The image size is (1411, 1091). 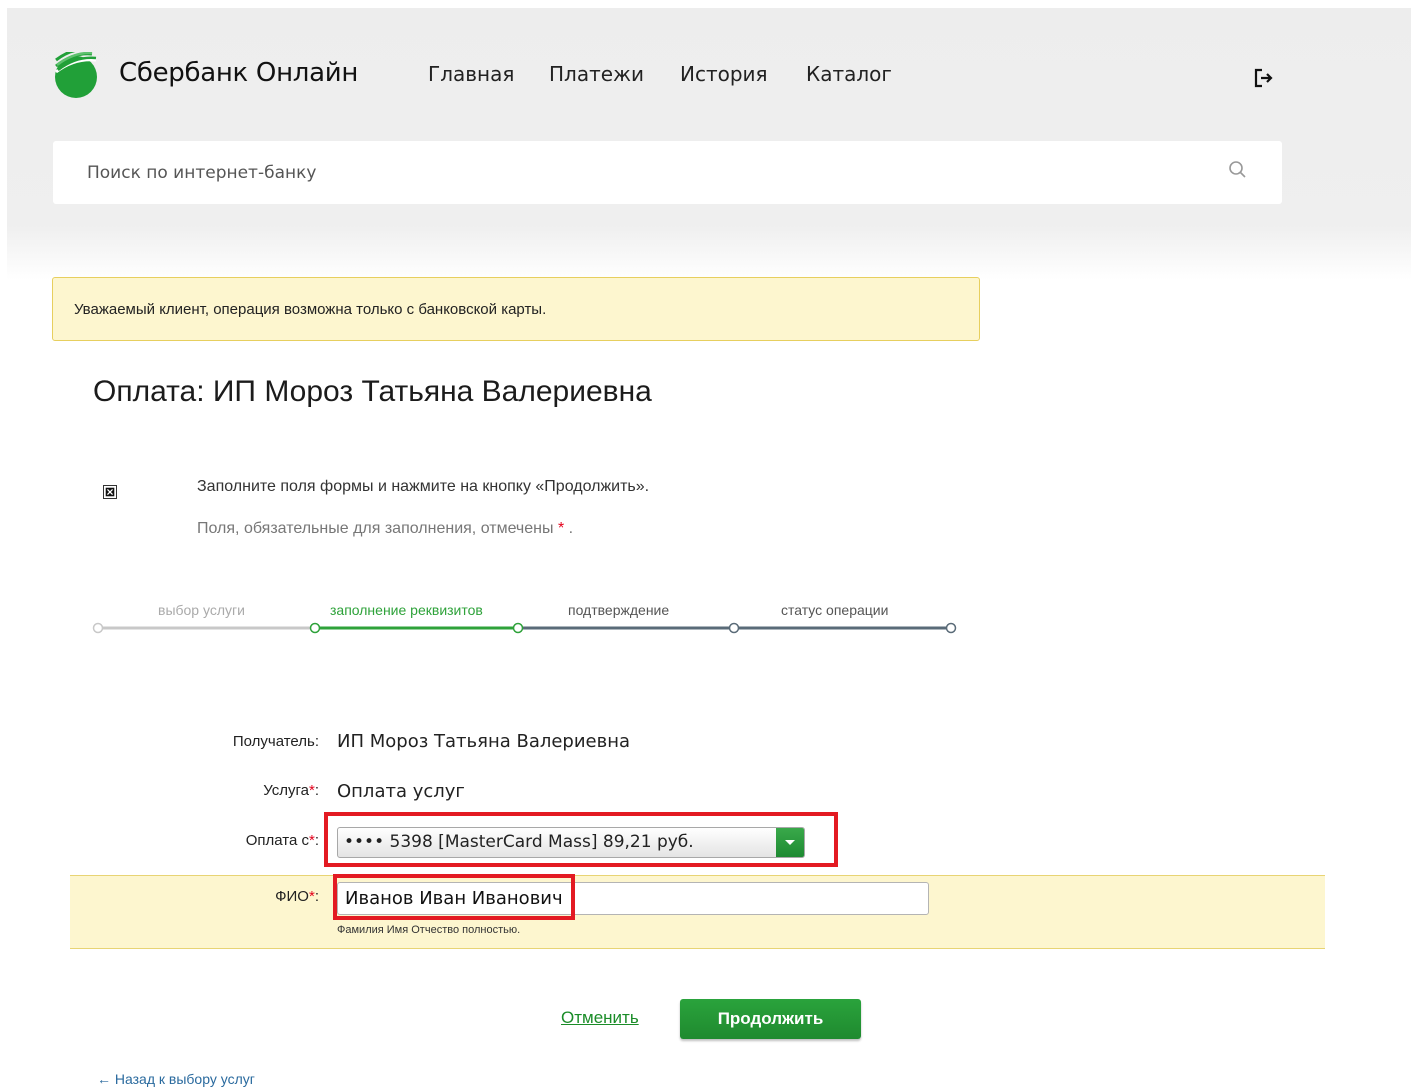 What do you see at coordinates (277, 840) in the screenshot?
I see `pay-from-label-text: Оплата с` at bounding box center [277, 840].